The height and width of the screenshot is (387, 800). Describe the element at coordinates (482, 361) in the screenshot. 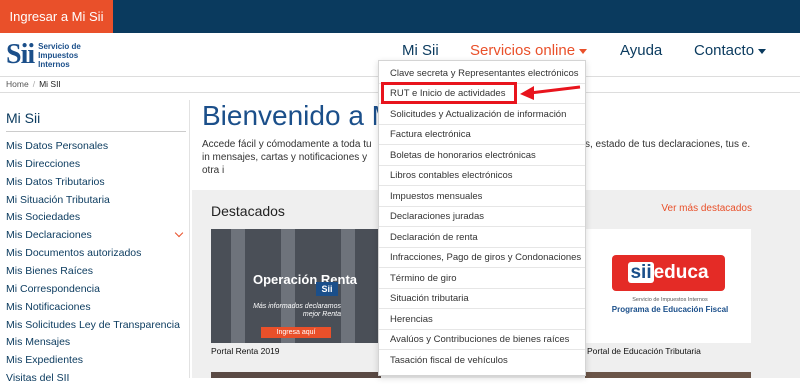

I see `menu-item: Tasación fiscal de vehículos` at that location.